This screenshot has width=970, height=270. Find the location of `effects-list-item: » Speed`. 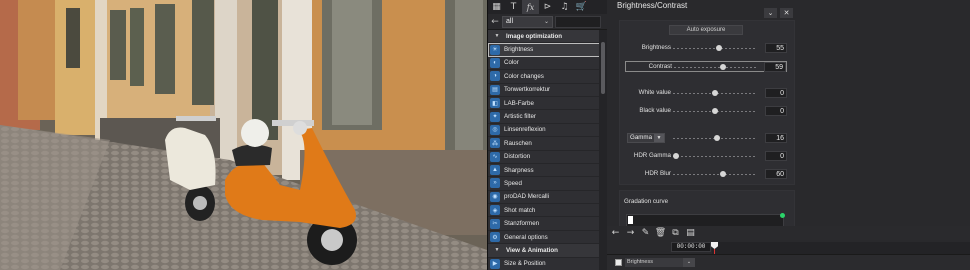

effects-list-item: » Speed is located at coordinates (547, 184).